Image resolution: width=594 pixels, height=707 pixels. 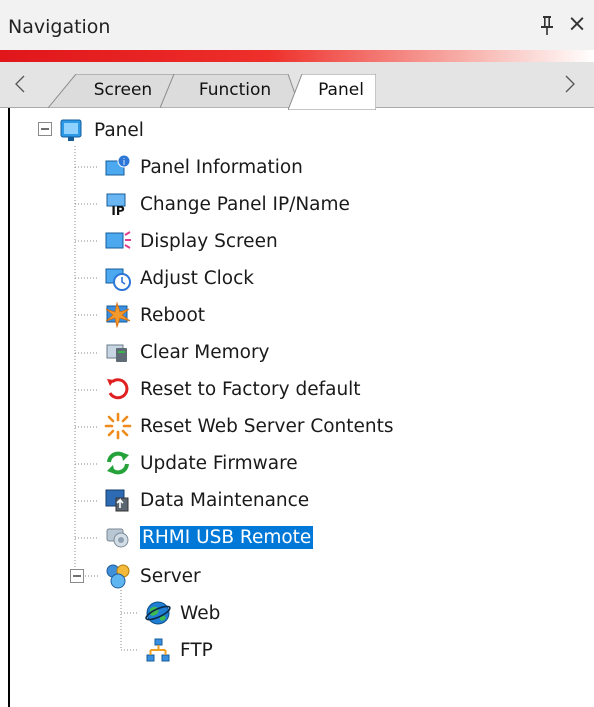 What do you see at coordinates (225, 500) in the screenshot?
I see `tree-item-label: Data Maintenance` at bounding box center [225, 500].